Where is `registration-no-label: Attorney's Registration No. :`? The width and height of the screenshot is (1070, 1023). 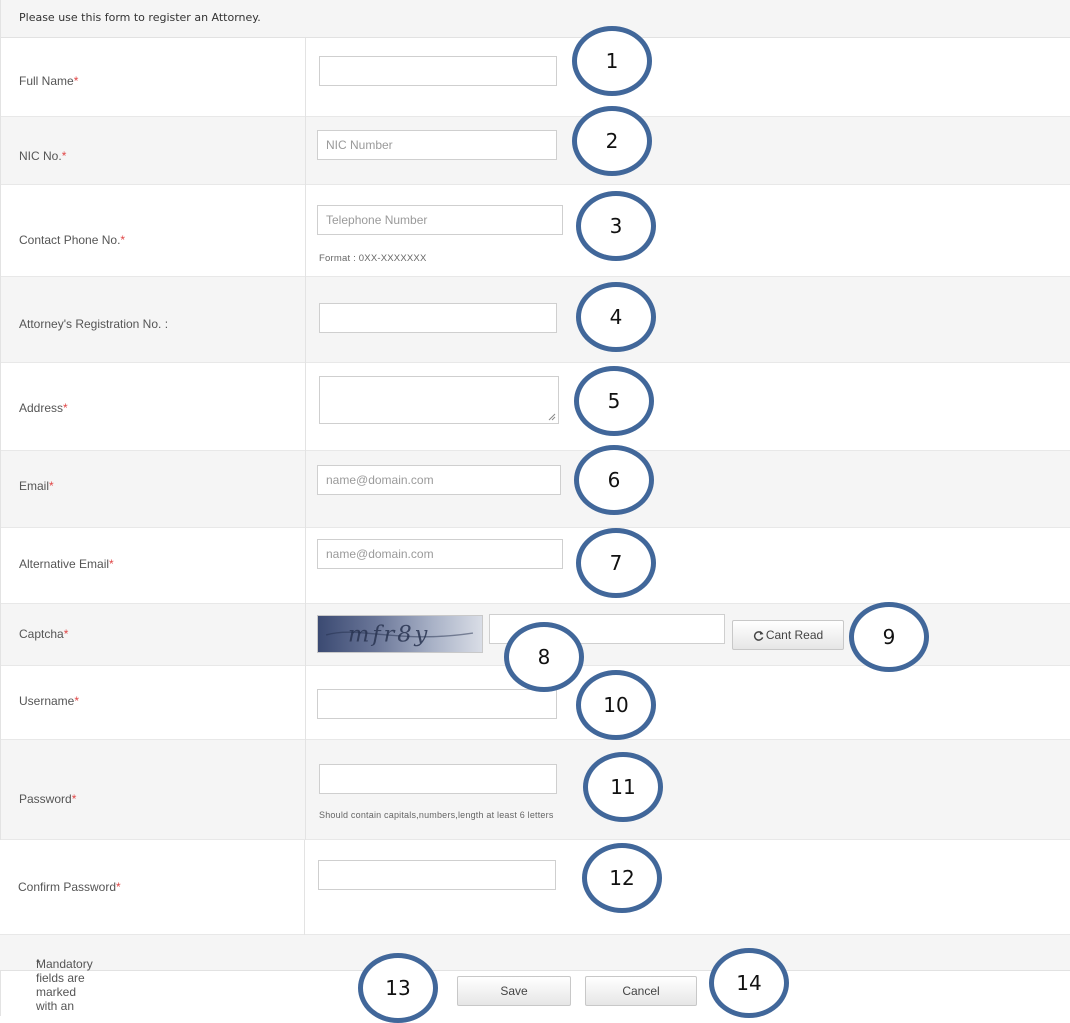 registration-no-label: Attorney's Registration No. : is located at coordinates (94, 324).